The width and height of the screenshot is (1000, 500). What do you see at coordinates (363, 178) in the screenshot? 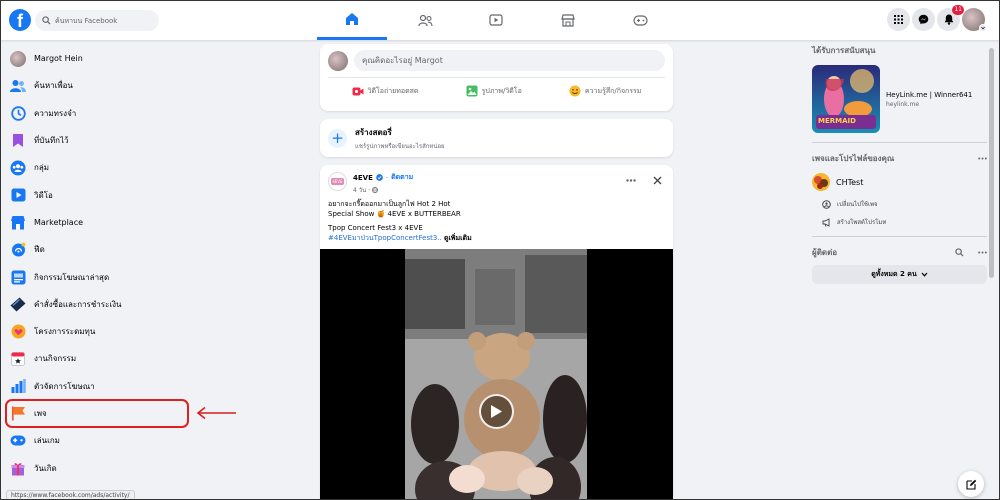
I see `page-name: 4EVE` at bounding box center [363, 178].